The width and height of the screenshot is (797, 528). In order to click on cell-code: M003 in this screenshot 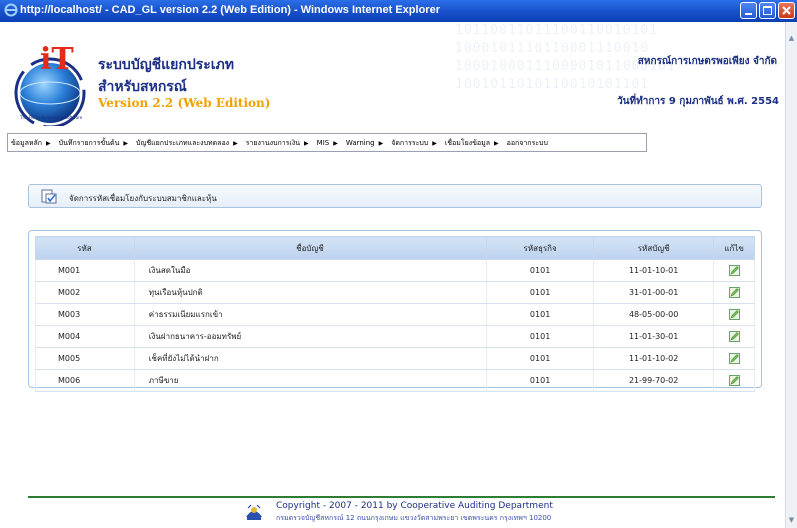, I will do `click(85, 314)`.